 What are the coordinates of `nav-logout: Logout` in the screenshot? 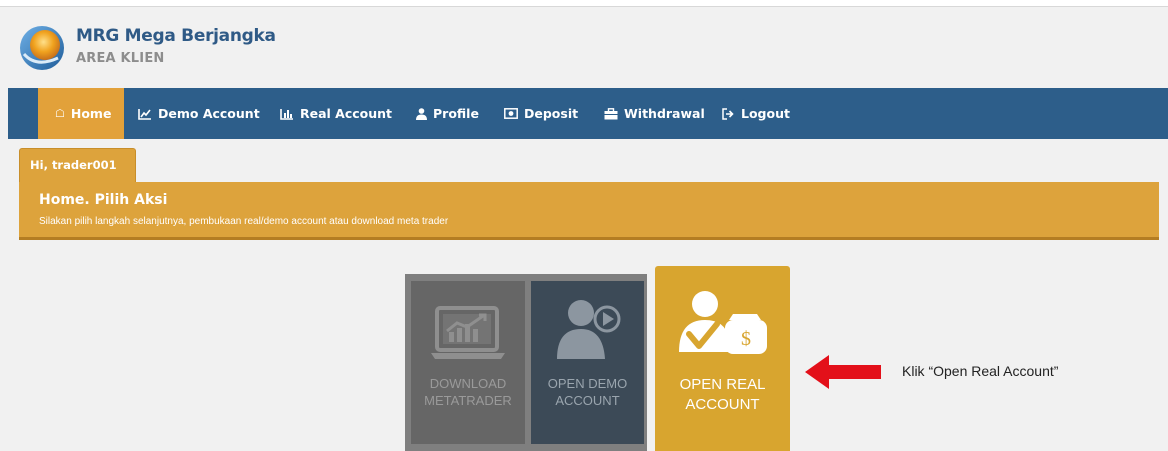 It's located at (756, 113).